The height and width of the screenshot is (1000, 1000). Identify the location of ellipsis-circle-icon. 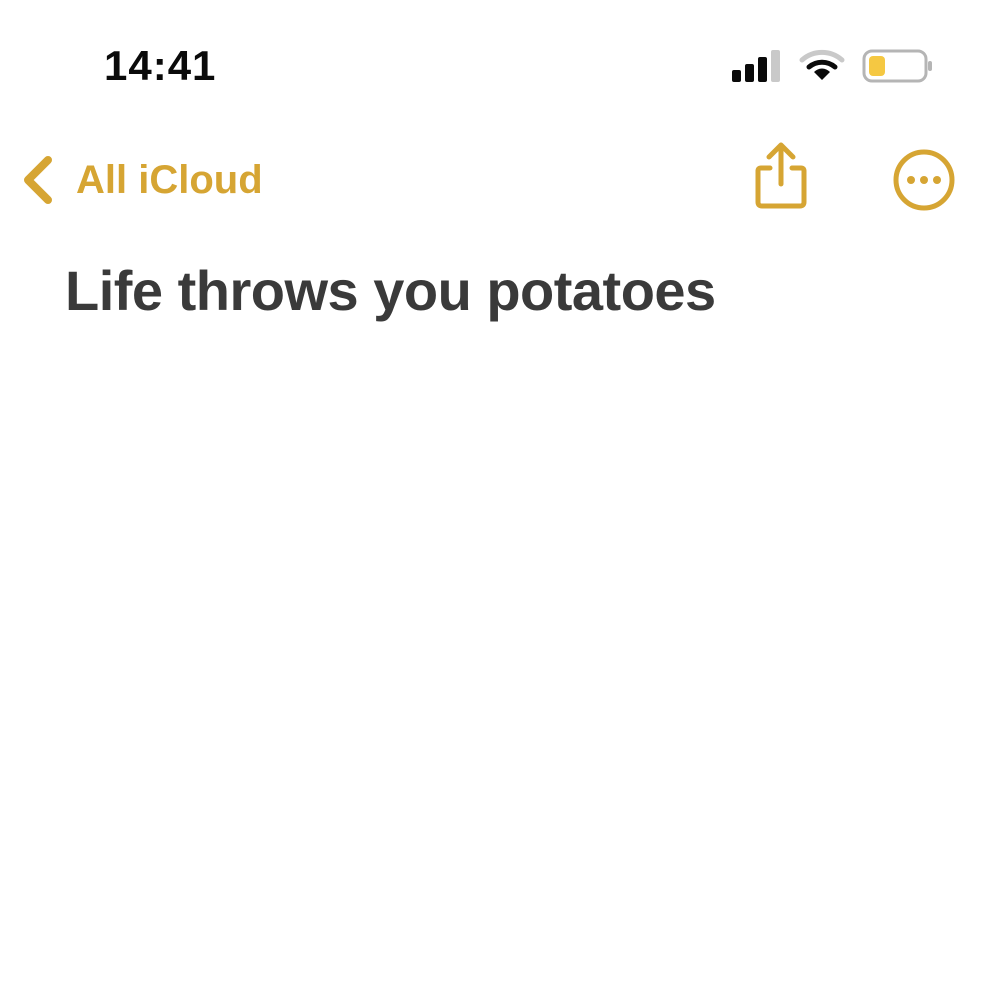
(924, 180).